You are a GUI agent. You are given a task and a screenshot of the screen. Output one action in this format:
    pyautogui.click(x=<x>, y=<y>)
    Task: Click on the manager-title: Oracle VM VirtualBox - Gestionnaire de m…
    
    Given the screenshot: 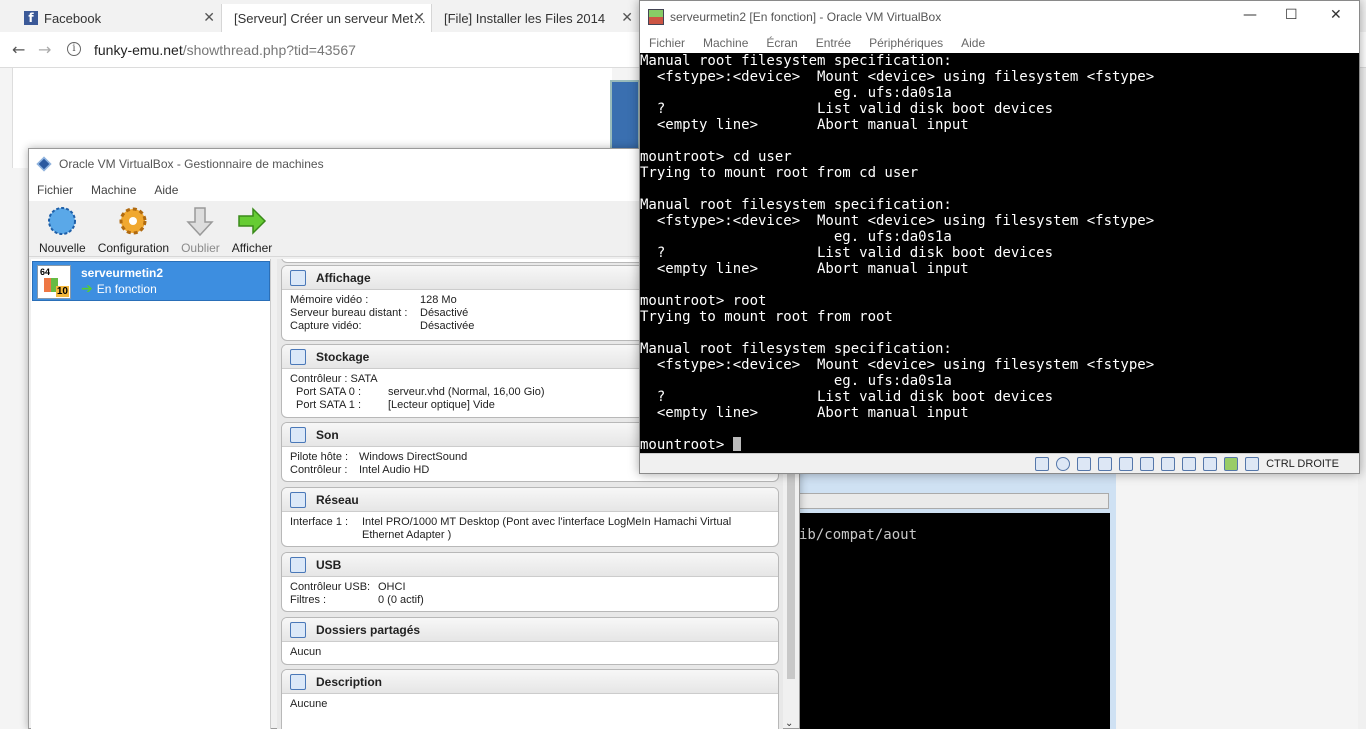 What is the action you would take?
    pyautogui.click(x=191, y=164)
    